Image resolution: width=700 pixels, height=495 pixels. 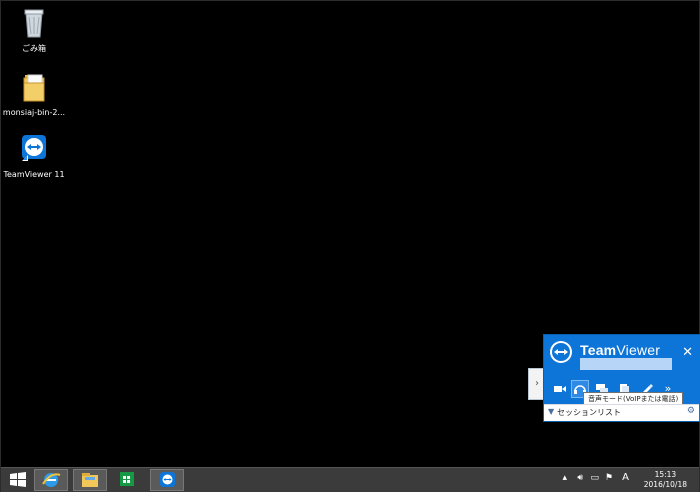 I want to click on gear-icon: ⚙, so click(x=691, y=411).